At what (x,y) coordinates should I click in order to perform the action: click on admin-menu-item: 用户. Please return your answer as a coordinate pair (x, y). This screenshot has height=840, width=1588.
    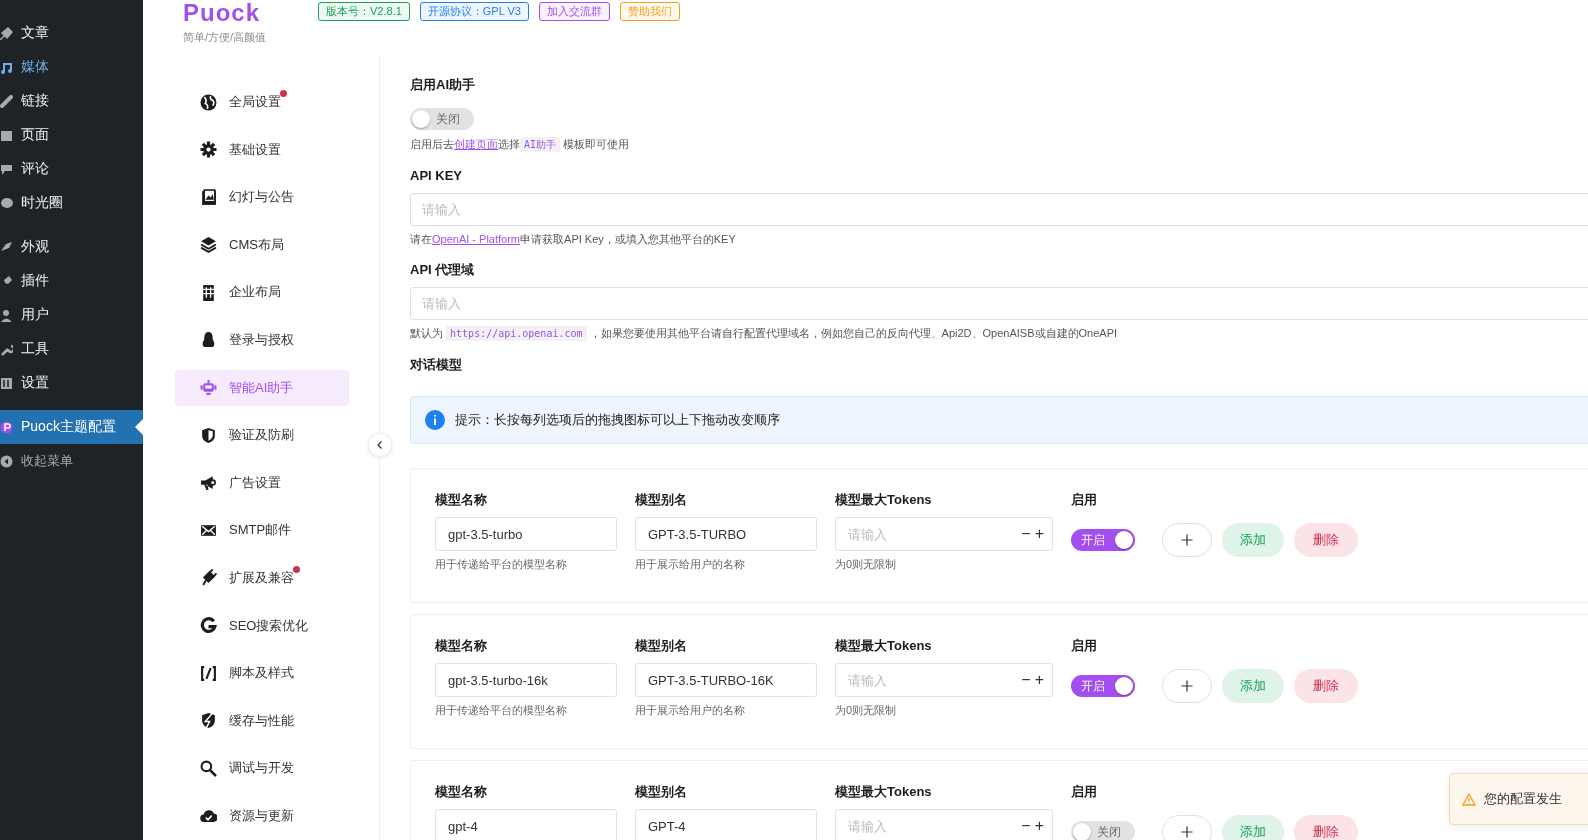
    Looking at the image, I should click on (71, 315).